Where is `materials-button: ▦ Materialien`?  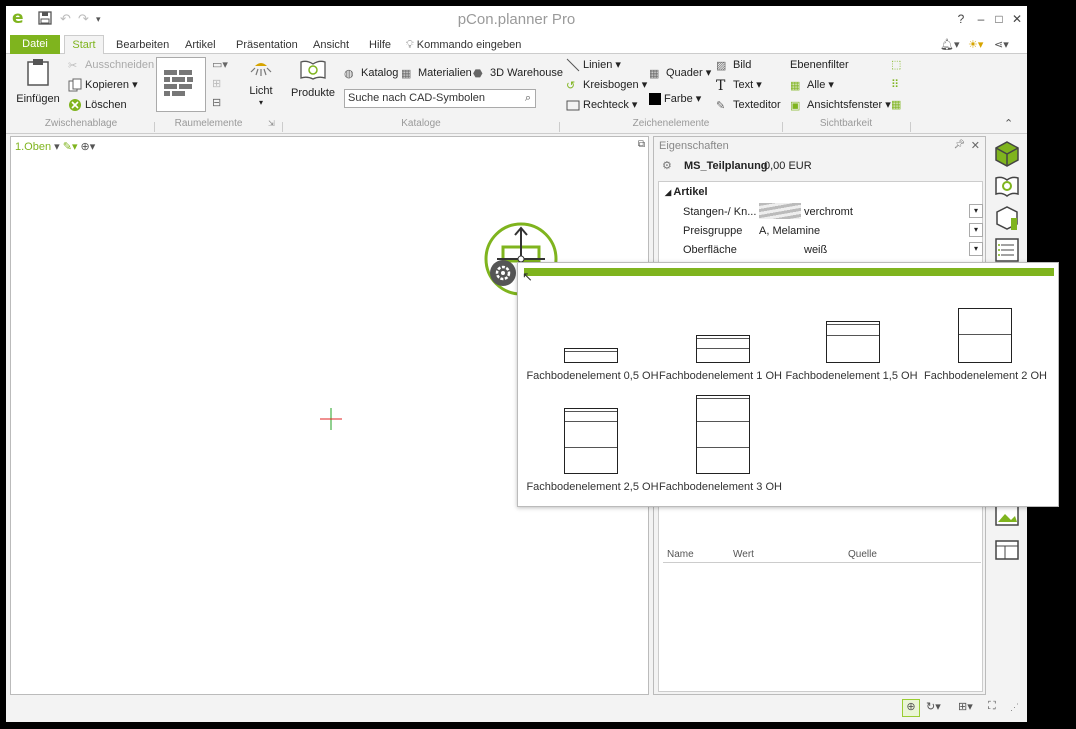
materials-button: ▦ Materialien is located at coordinates (436, 73).